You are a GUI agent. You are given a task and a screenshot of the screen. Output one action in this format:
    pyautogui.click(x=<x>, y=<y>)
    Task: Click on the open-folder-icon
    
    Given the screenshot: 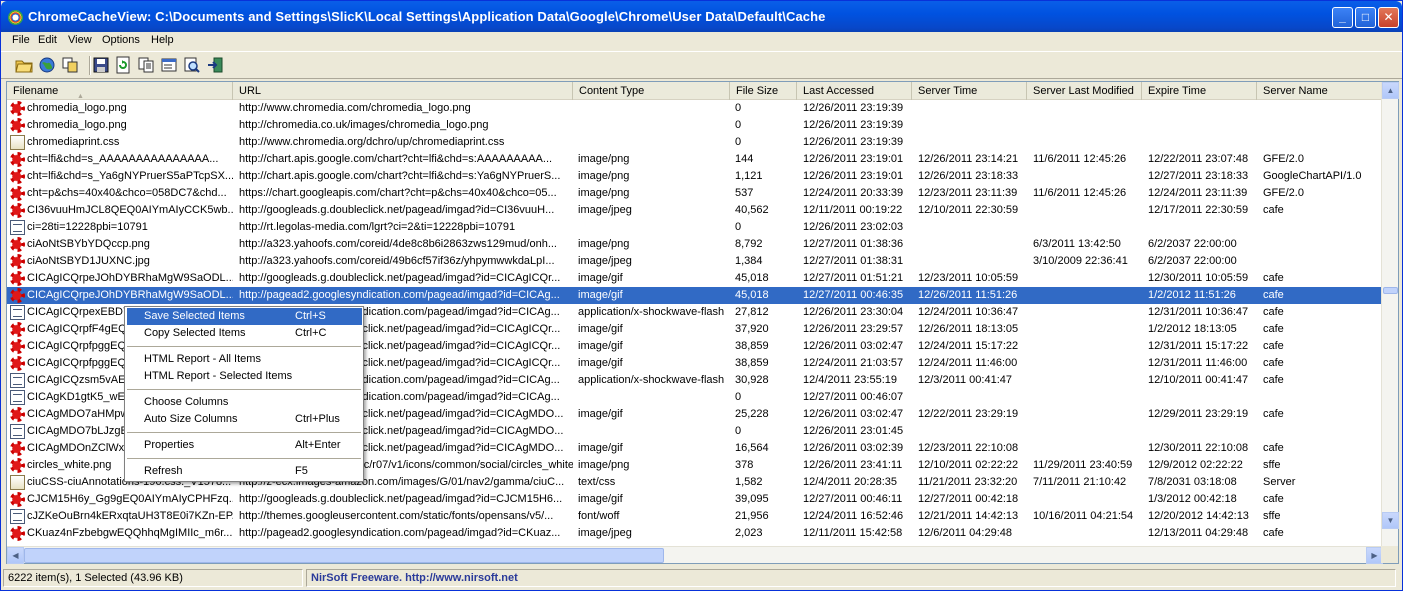 What is the action you would take?
    pyautogui.click(x=24, y=65)
    